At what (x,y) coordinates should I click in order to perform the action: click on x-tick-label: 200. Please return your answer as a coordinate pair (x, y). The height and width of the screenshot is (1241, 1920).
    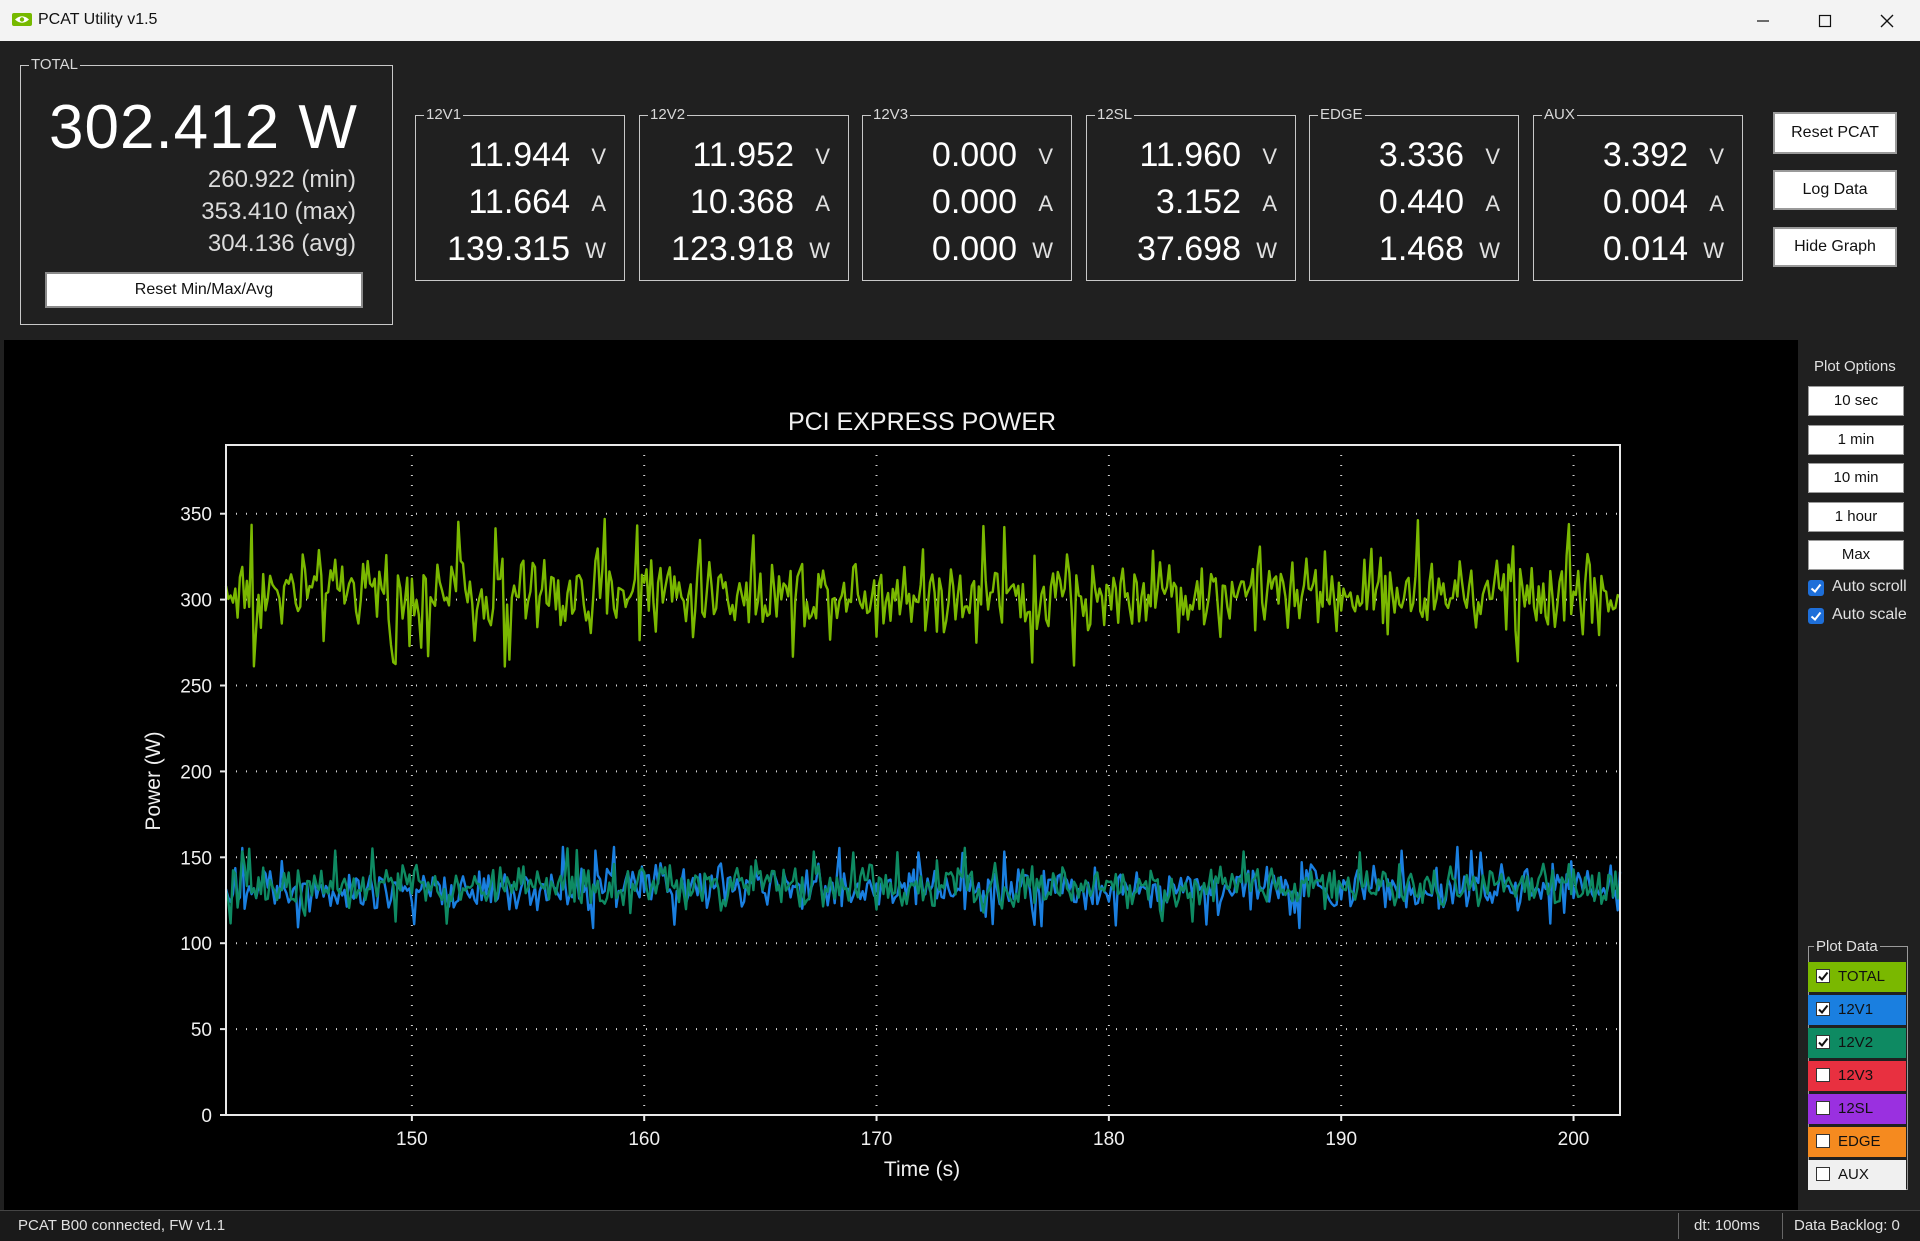
    Looking at the image, I should click on (1574, 1139).